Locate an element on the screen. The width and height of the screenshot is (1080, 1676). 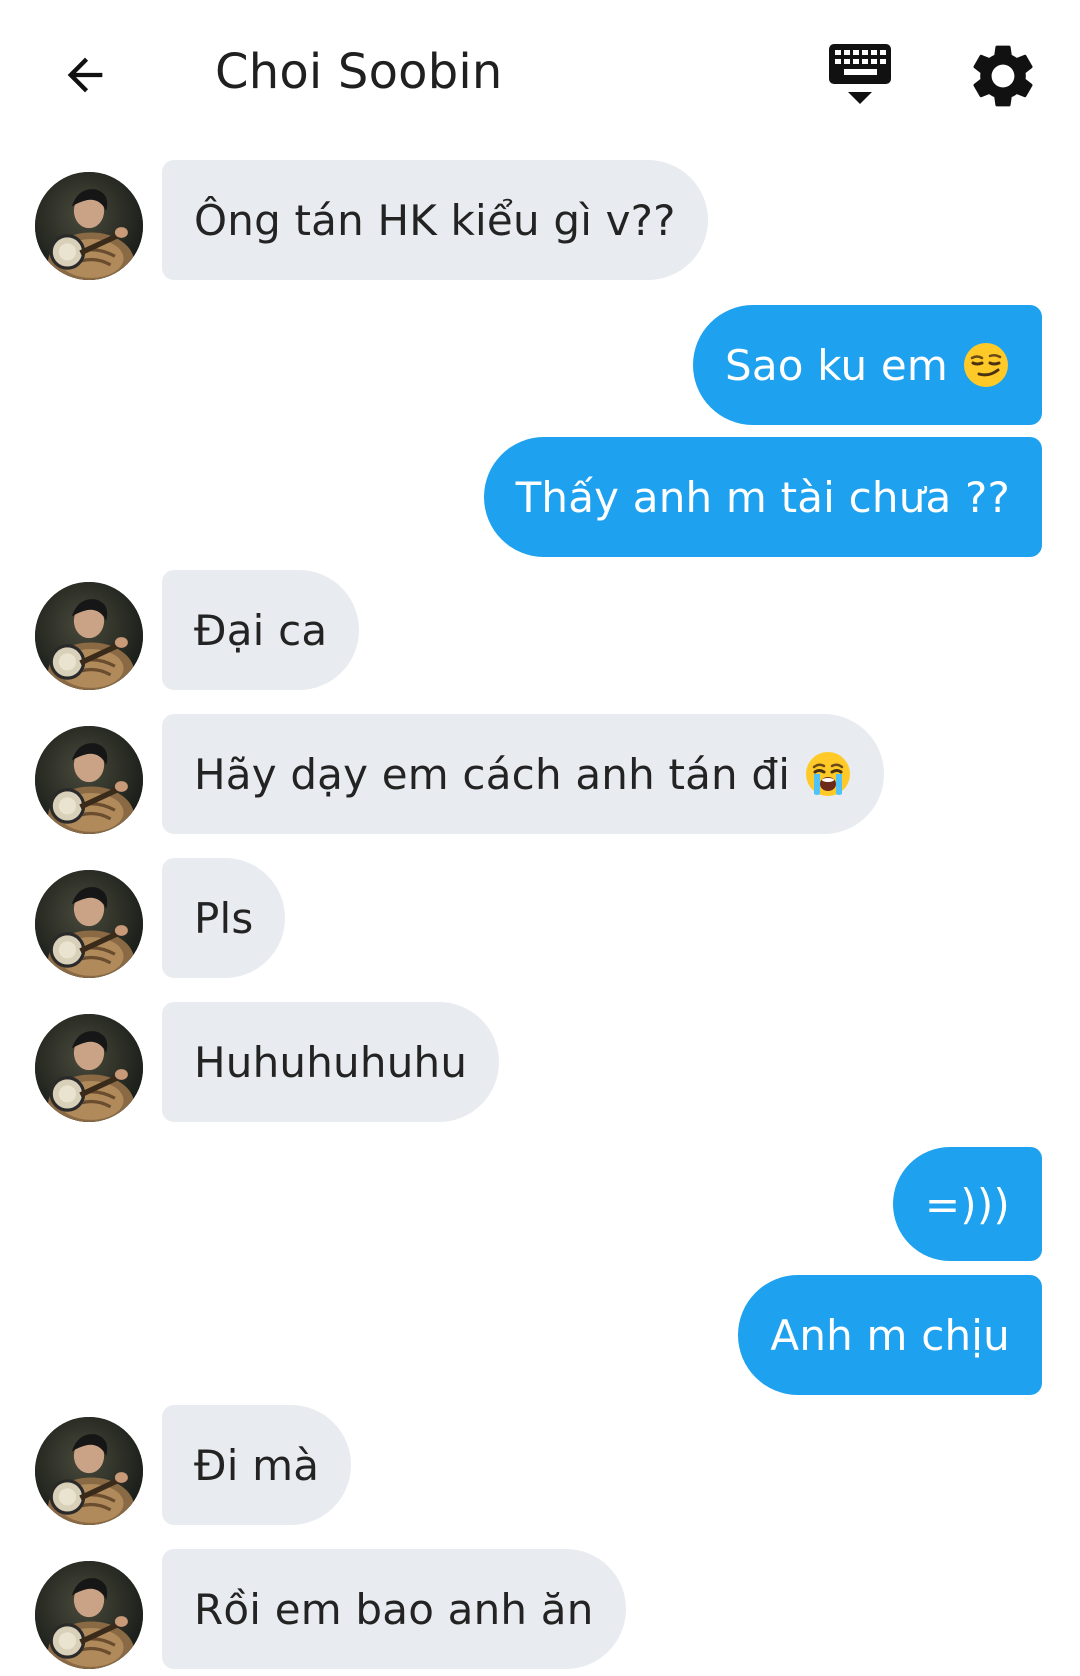
message-bubble: =))) is located at coordinates (967, 1204).